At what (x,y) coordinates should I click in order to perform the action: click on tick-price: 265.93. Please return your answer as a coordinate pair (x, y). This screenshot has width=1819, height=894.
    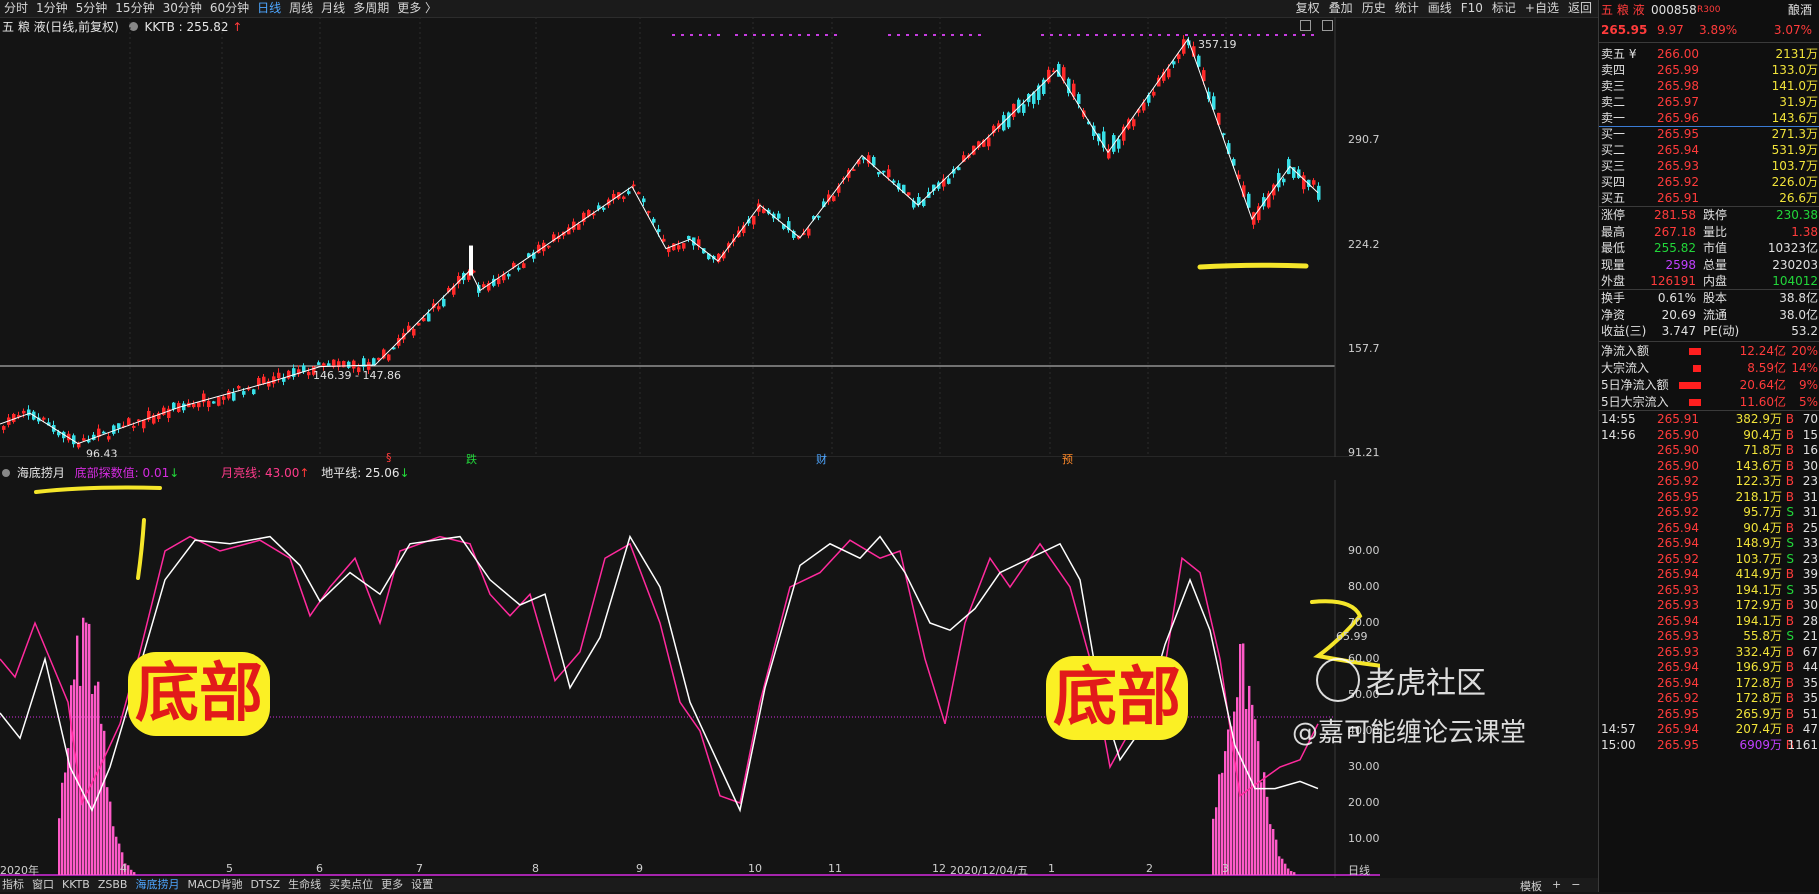
    Looking at the image, I should click on (1678, 636).